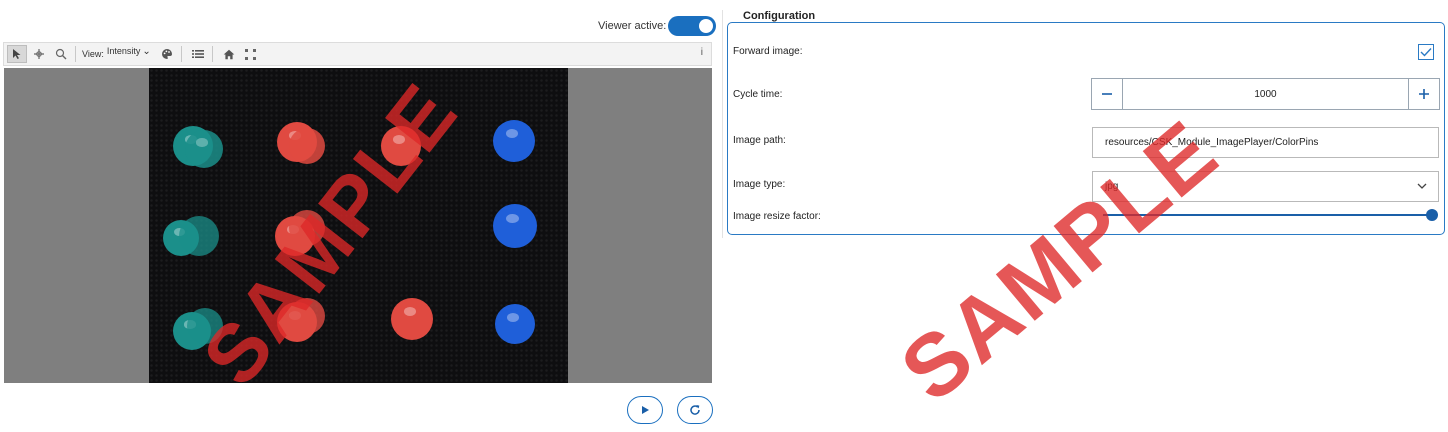 The width and height of the screenshot is (1448, 432). What do you see at coordinates (759, 184) in the screenshot?
I see `image-type-label: Image type:` at bounding box center [759, 184].